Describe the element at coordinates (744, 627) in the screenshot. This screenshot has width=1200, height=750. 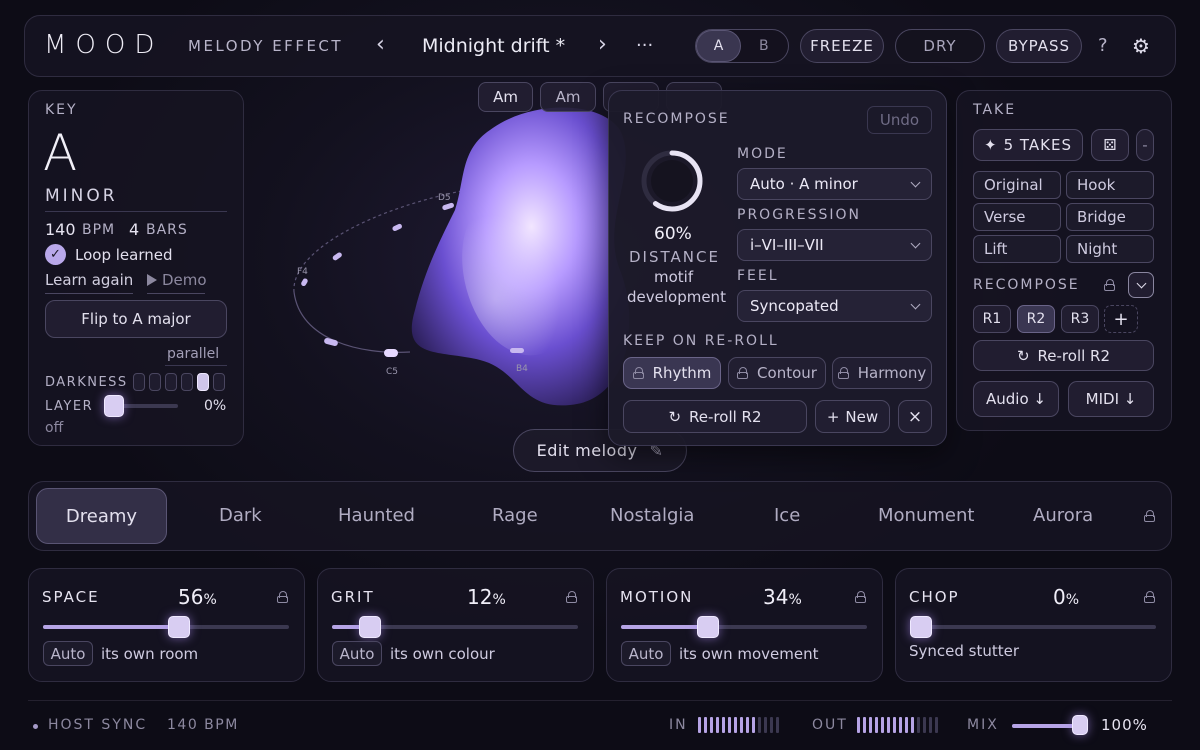
I see `macro-motion-slider` at that location.